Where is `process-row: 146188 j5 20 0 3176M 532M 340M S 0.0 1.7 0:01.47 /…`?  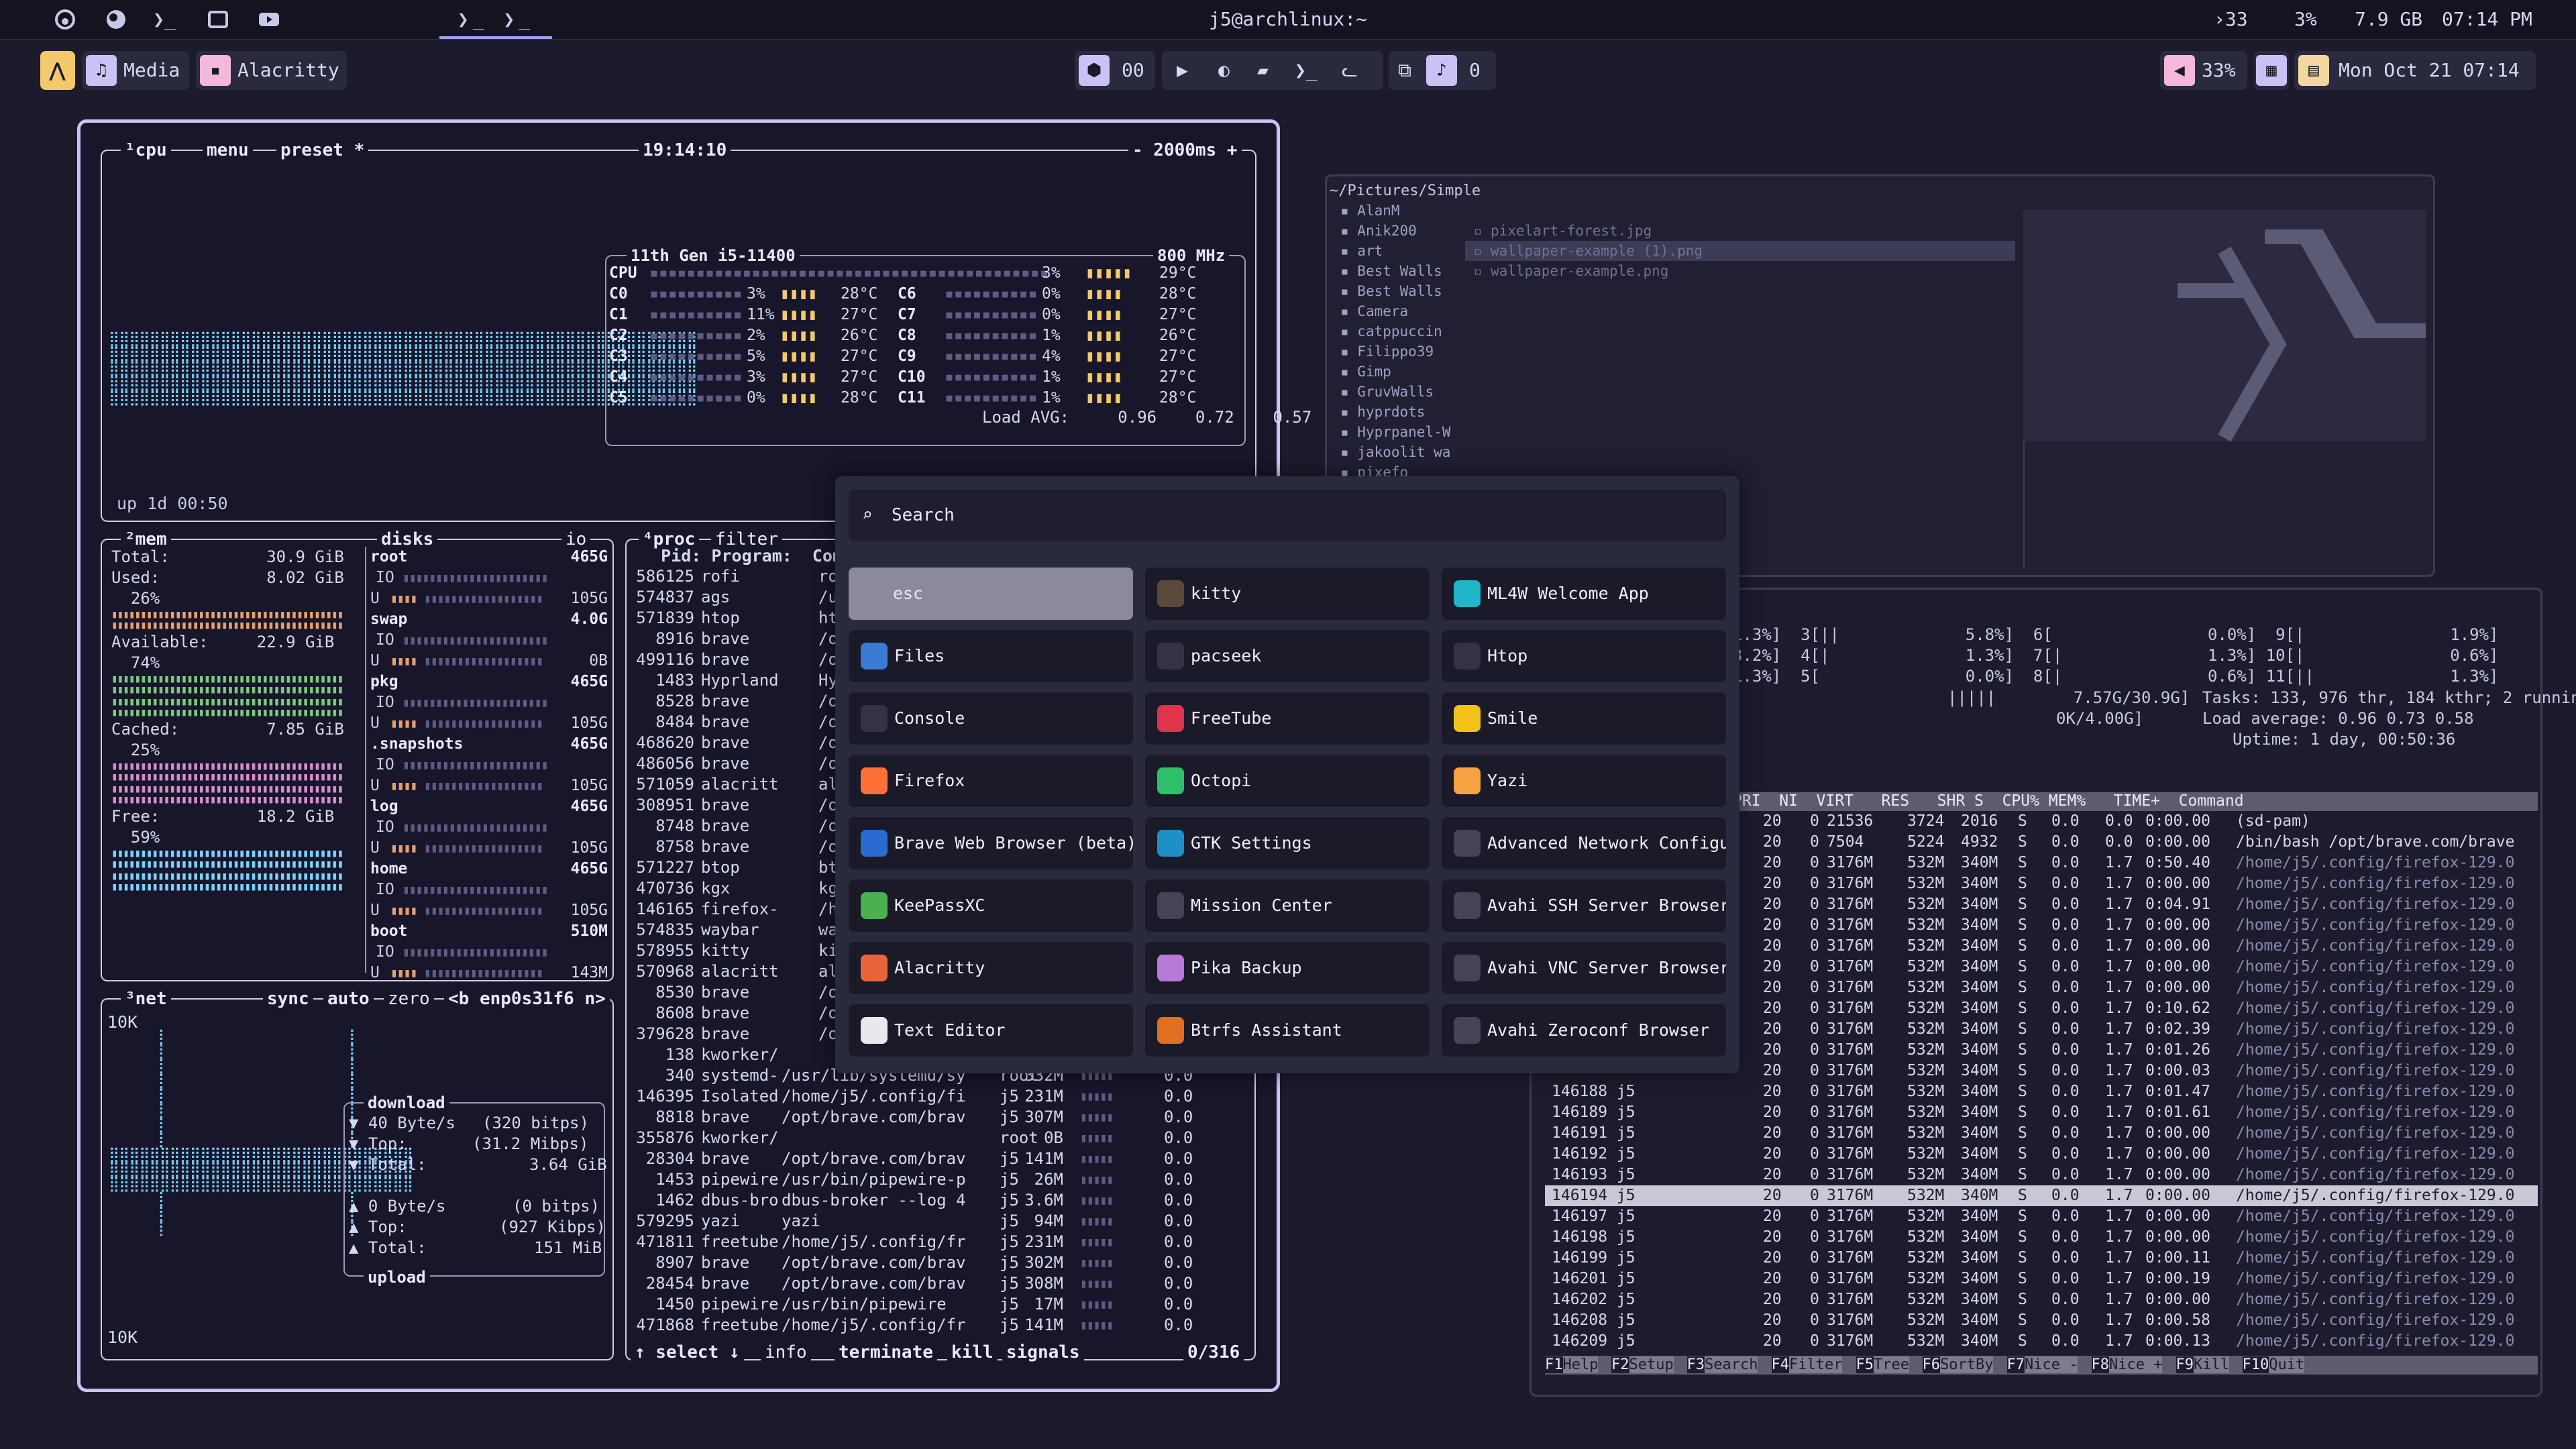 process-row: 146188 j5 20 0 3176M 532M 340M S 0.0 1.7 0:01.47 /… is located at coordinates (2041, 1091).